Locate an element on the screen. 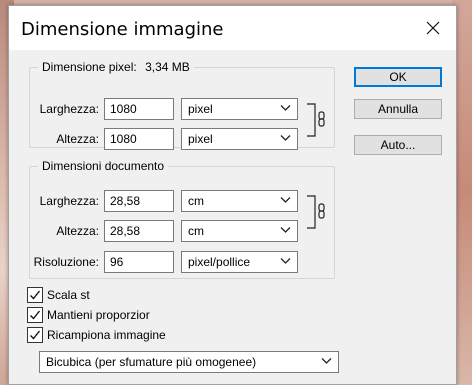 Image resolution: width=472 pixels, height=385 pixels. document-height-unit-select: cm is located at coordinates (239, 231).